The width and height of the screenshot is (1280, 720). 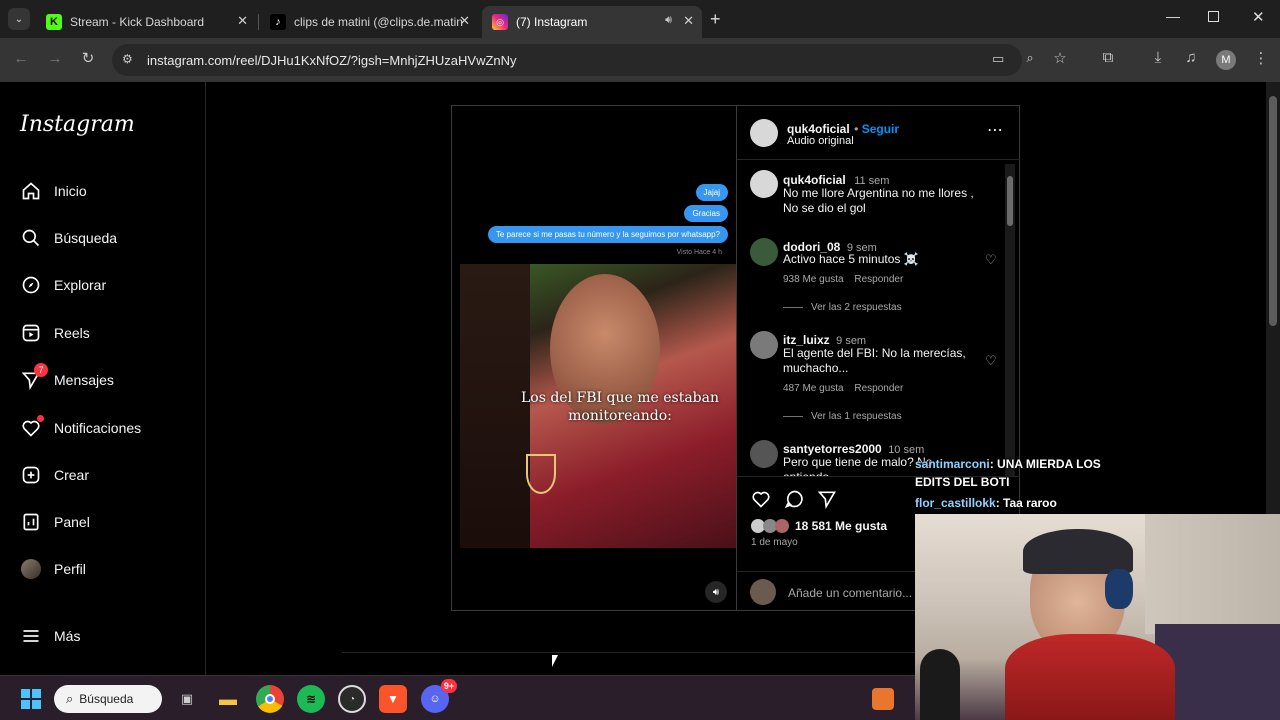 What do you see at coordinates (629, 652) in the screenshot?
I see `page-divider` at bounding box center [629, 652].